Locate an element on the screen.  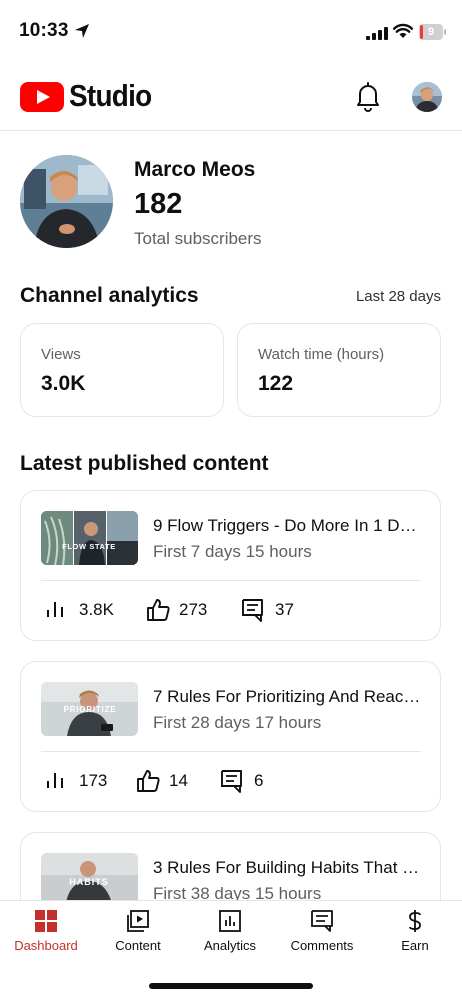
video-thumbnail: HABITS is located at coordinates (89, 880).